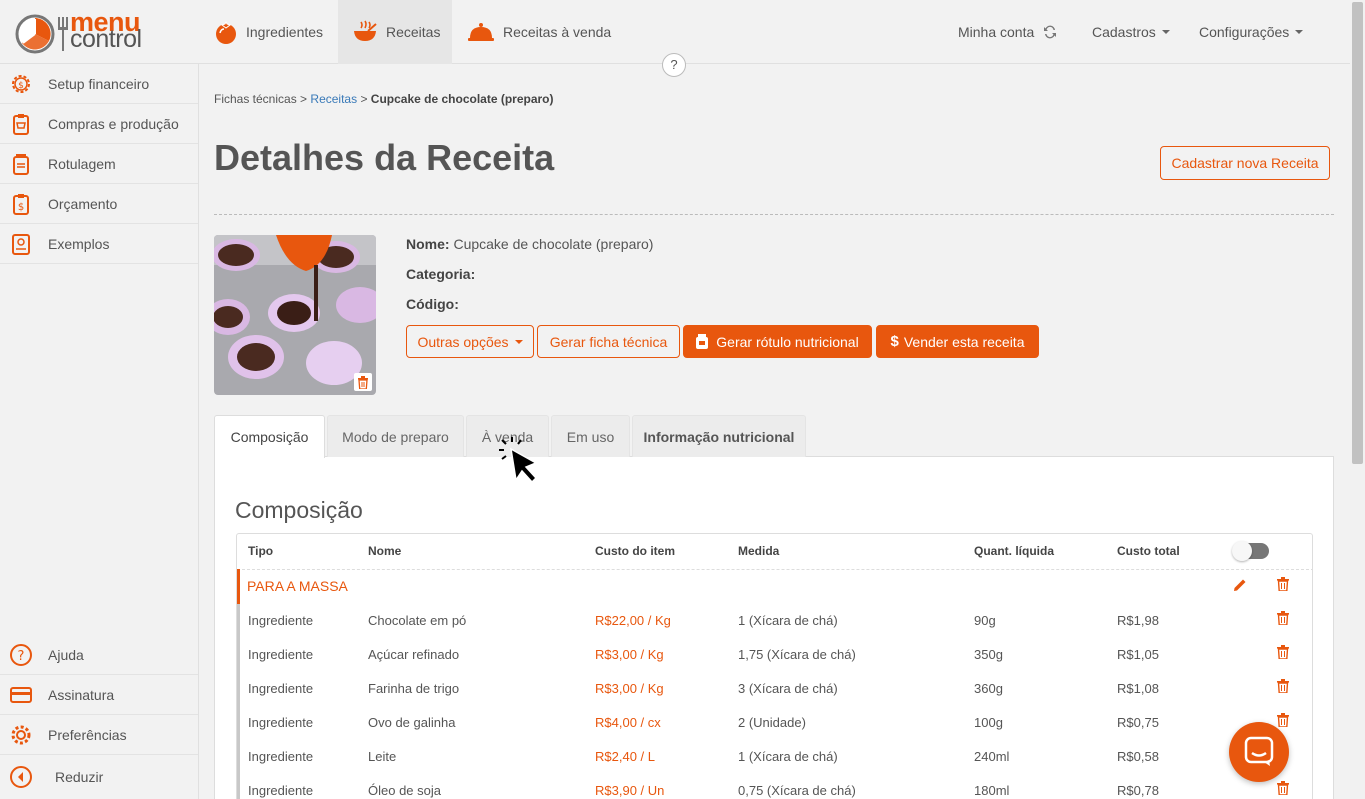 This screenshot has height=799, width=1365. What do you see at coordinates (99, 204) in the screenshot?
I see `sidebar-item-orcamento: $ Orçamento` at bounding box center [99, 204].